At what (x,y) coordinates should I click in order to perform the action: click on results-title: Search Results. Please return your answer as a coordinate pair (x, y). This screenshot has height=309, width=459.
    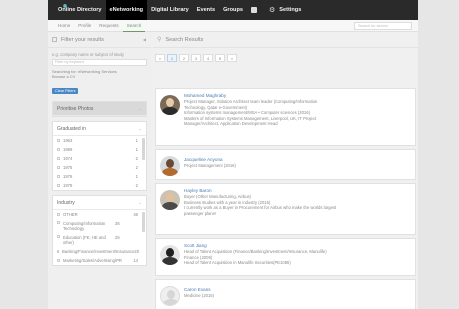
    Looking at the image, I should click on (184, 39).